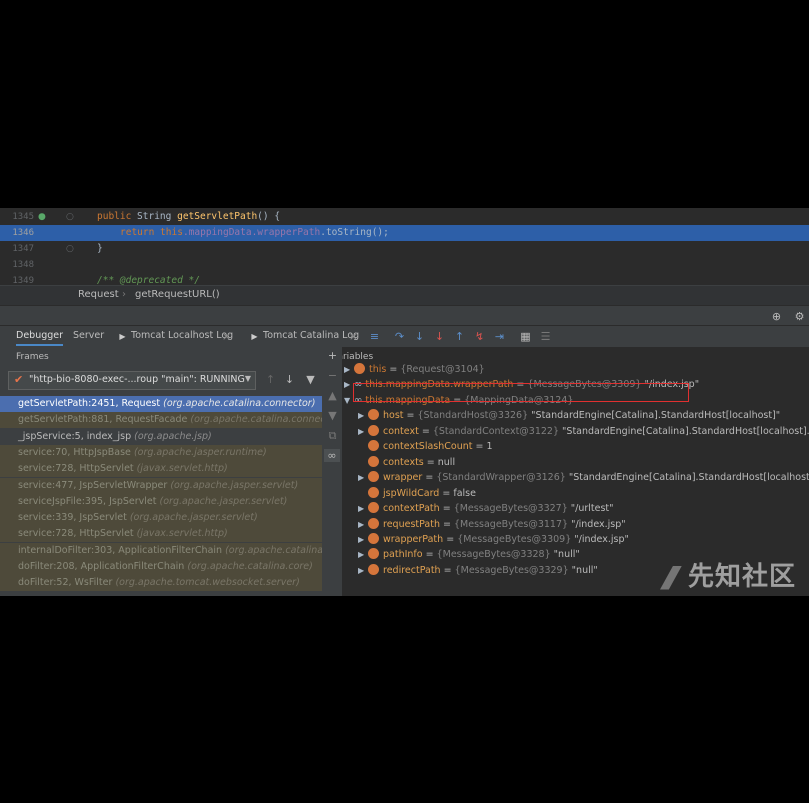 The height and width of the screenshot is (803, 809). What do you see at coordinates (332, 375) in the screenshot?
I see `remove-icon: −` at bounding box center [332, 375].